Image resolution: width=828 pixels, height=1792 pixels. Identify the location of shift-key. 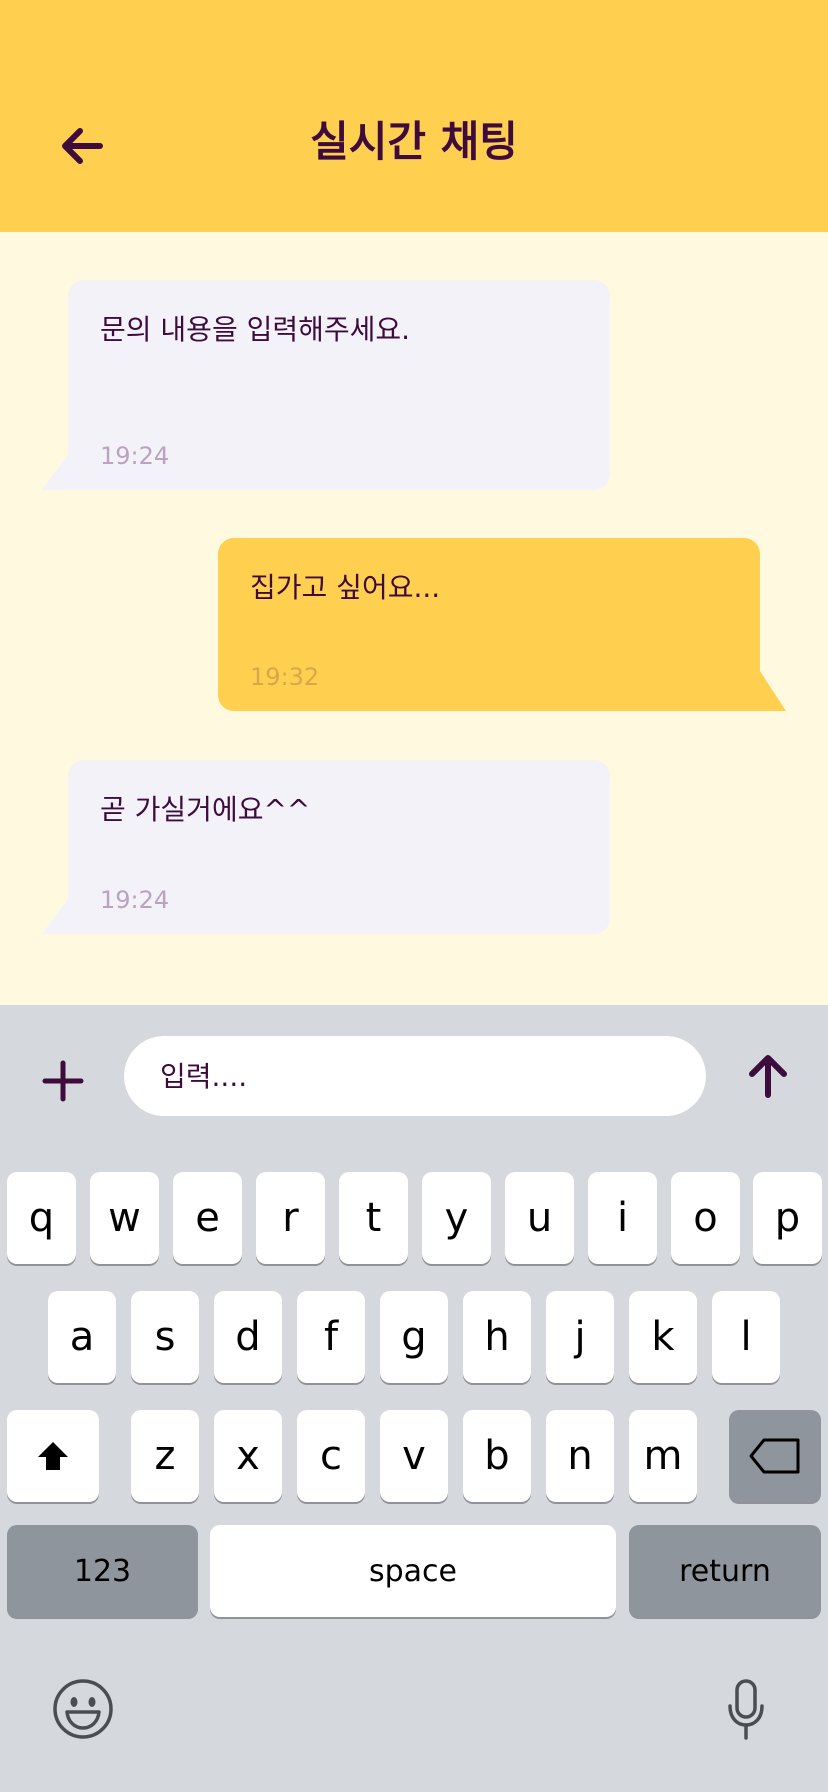
(53, 1456).